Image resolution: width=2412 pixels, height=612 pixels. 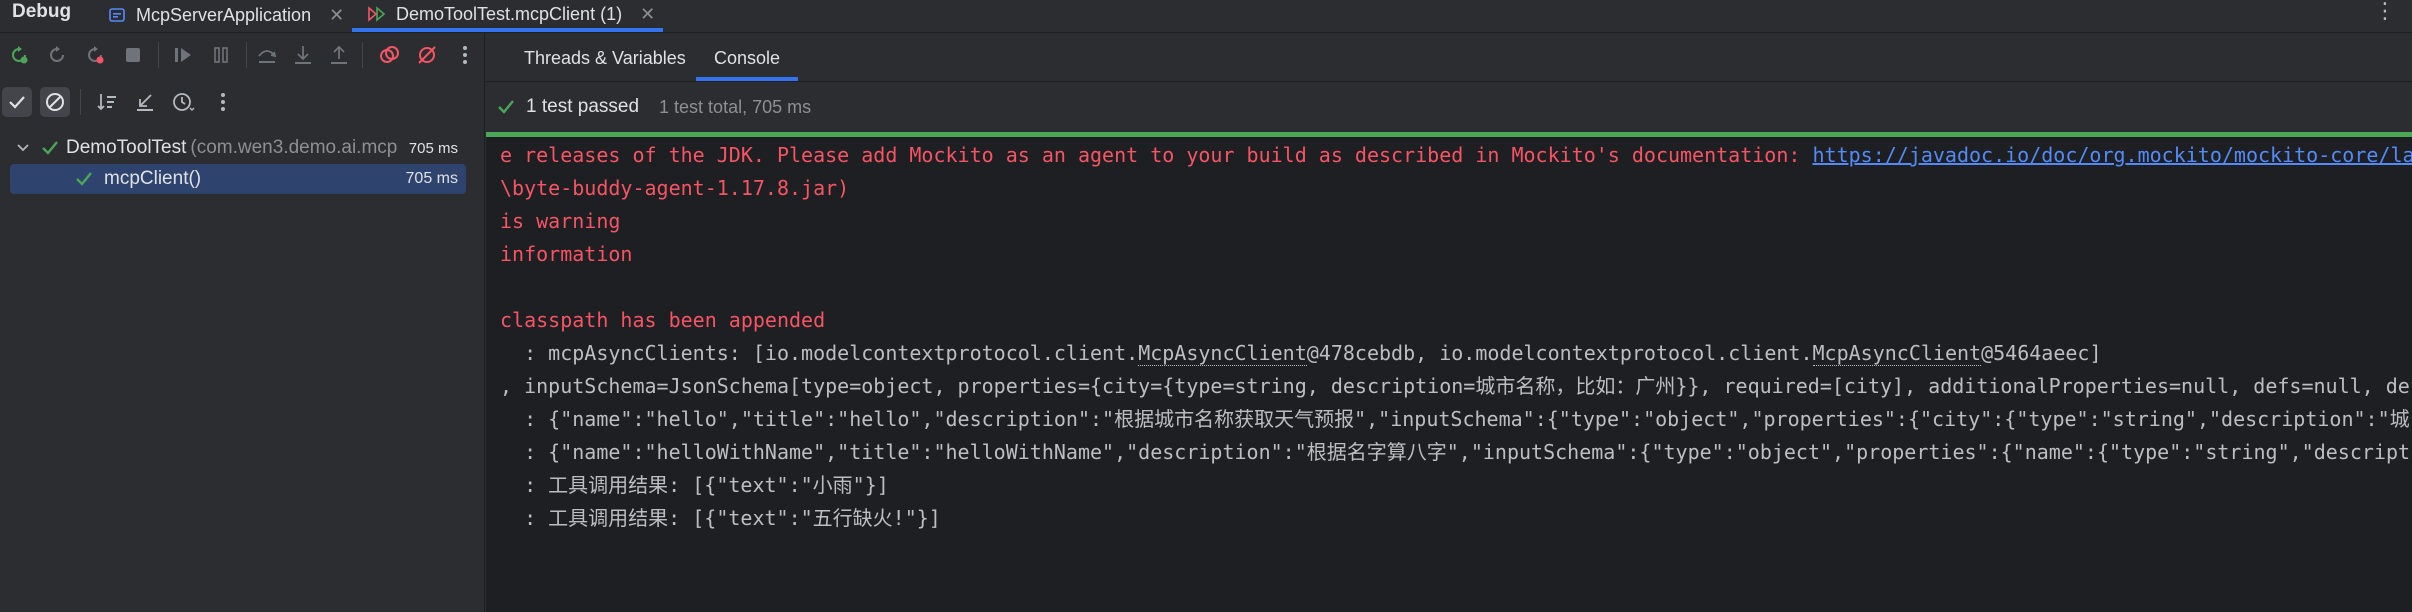 I want to click on status-summary: 1 test passed, so click(x=583, y=106).